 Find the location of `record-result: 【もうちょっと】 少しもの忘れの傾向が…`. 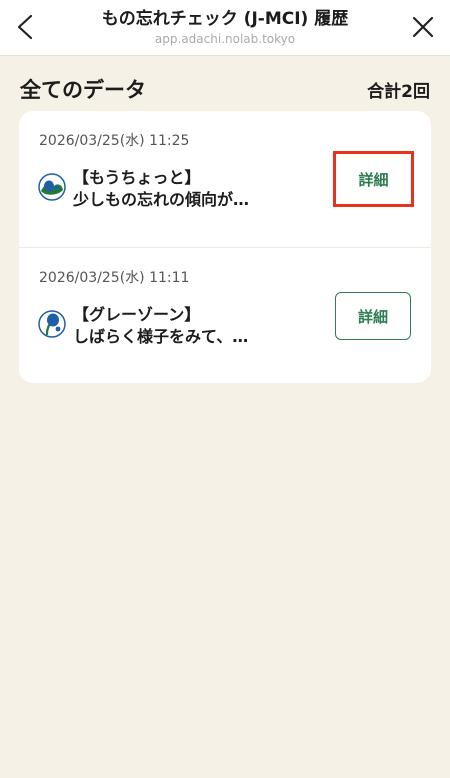

record-result: 【もうちょっと】 少しもの忘れの傾向が… is located at coordinates (161, 189).